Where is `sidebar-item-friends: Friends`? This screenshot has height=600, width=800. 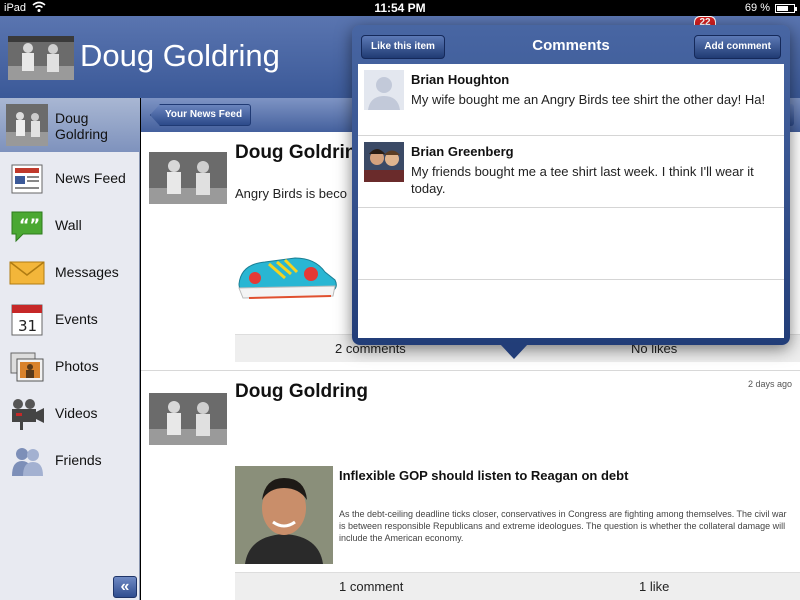
sidebar-item-friends: Friends is located at coordinates (70, 461).